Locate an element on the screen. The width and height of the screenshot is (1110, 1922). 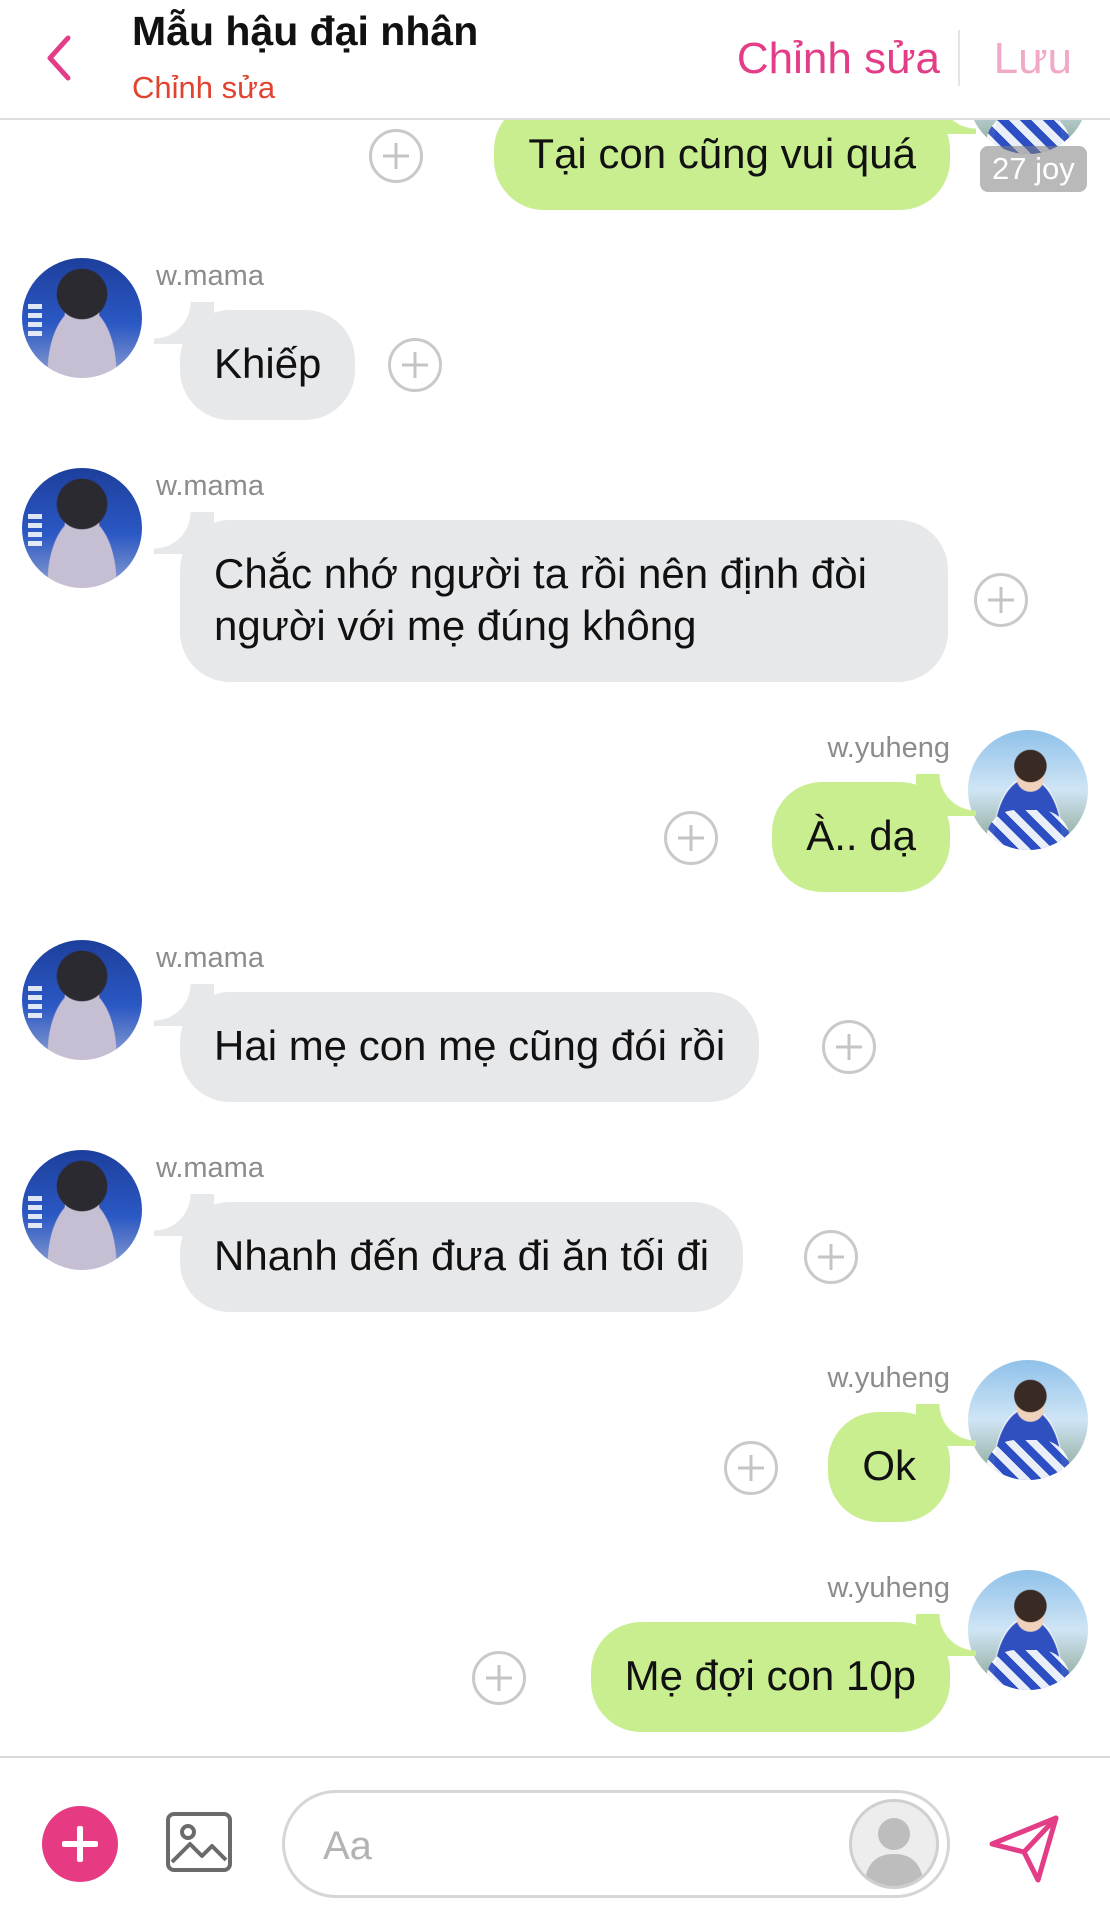
add-attachment-button is located at coordinates (80, 1844).